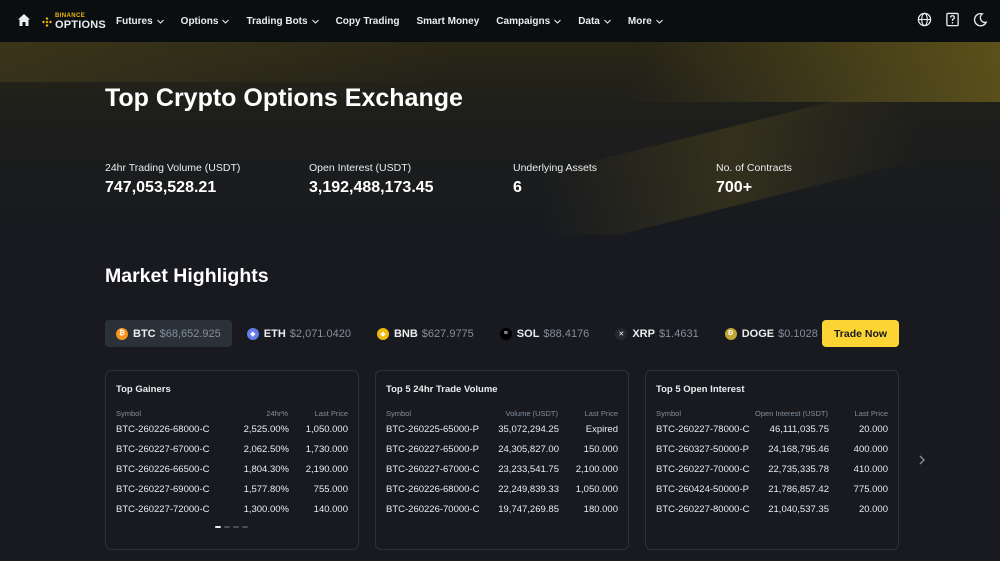 The height and width of the screenshot is (561, 1000). What do you see at coordinates (601, 429) in the screenshot?
I see `last-price: Expired` at bounding box center [601, 429].